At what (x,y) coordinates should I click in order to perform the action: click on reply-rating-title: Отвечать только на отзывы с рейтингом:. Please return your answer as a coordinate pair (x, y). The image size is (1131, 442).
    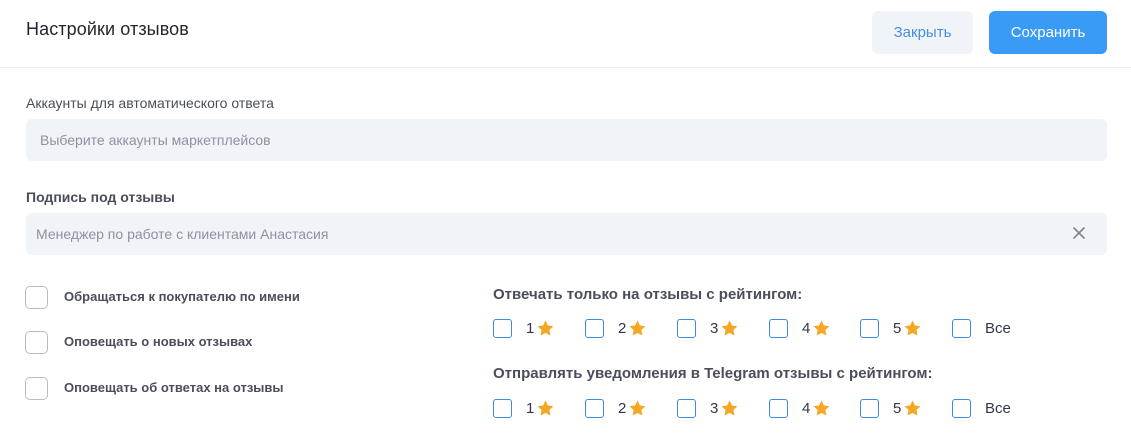
    Looking at the image, I should click on (648, 294).